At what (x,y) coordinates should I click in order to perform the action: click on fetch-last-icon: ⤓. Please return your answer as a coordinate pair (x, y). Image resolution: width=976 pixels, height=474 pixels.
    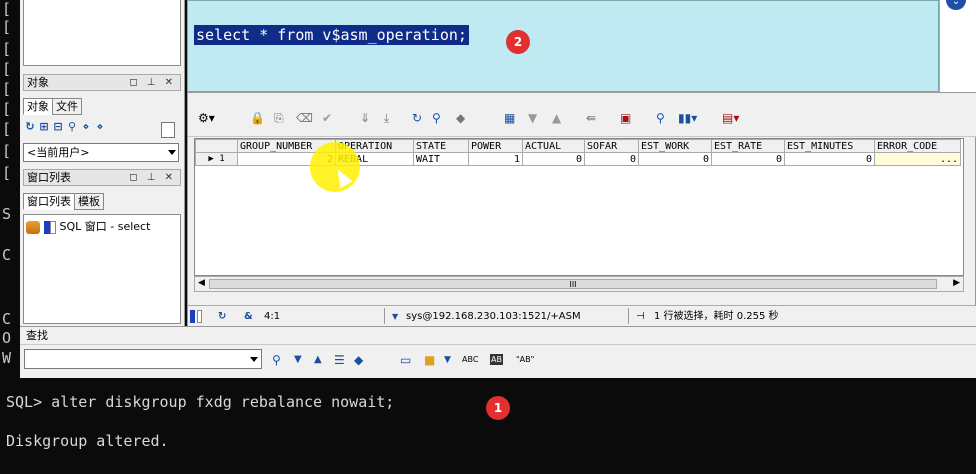
    Looking at the image, I should click on (386, 118).